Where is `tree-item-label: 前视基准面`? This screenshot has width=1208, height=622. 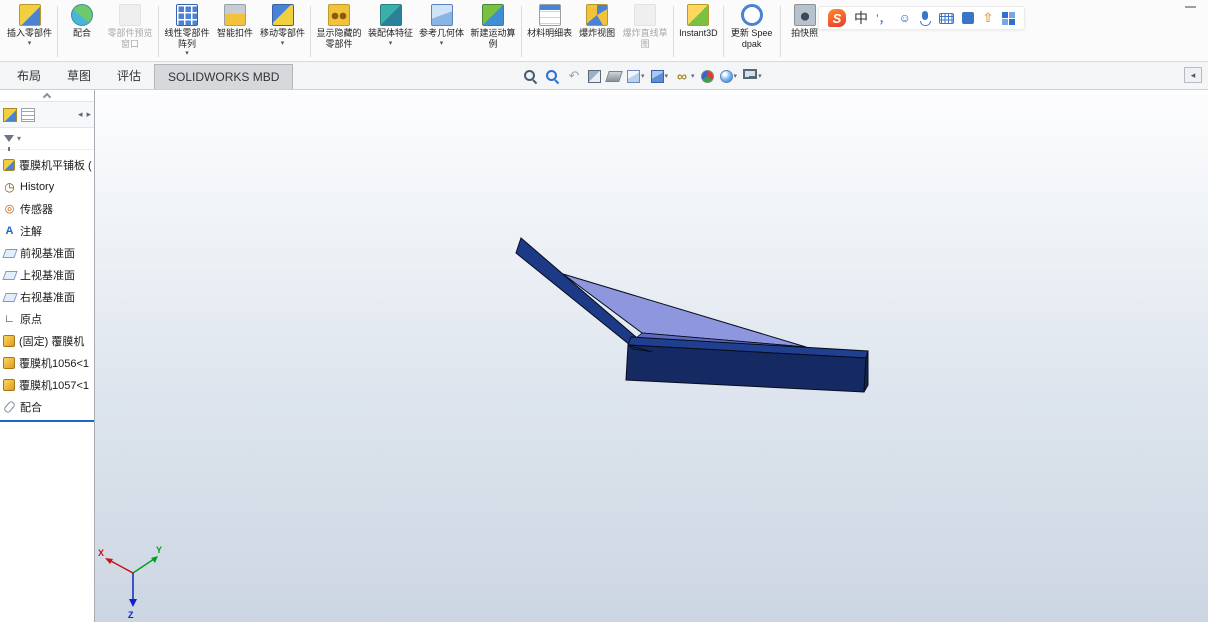 tree-item-label: 前视基准面 is located at coordinates (47, 254).